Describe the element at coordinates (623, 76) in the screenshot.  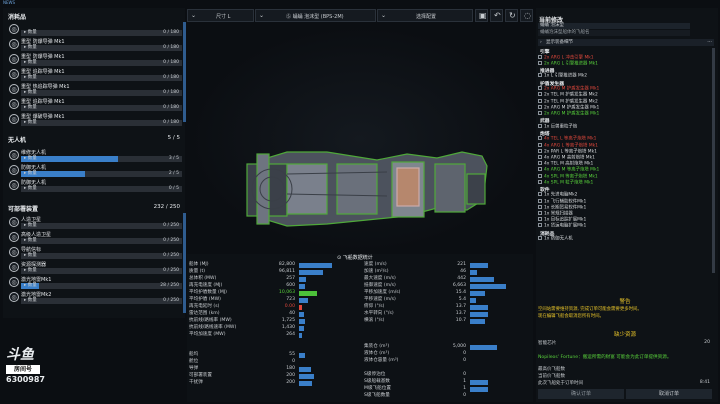
I see `modification-item: 1x L 引擎推进器 Mk2` at that location.